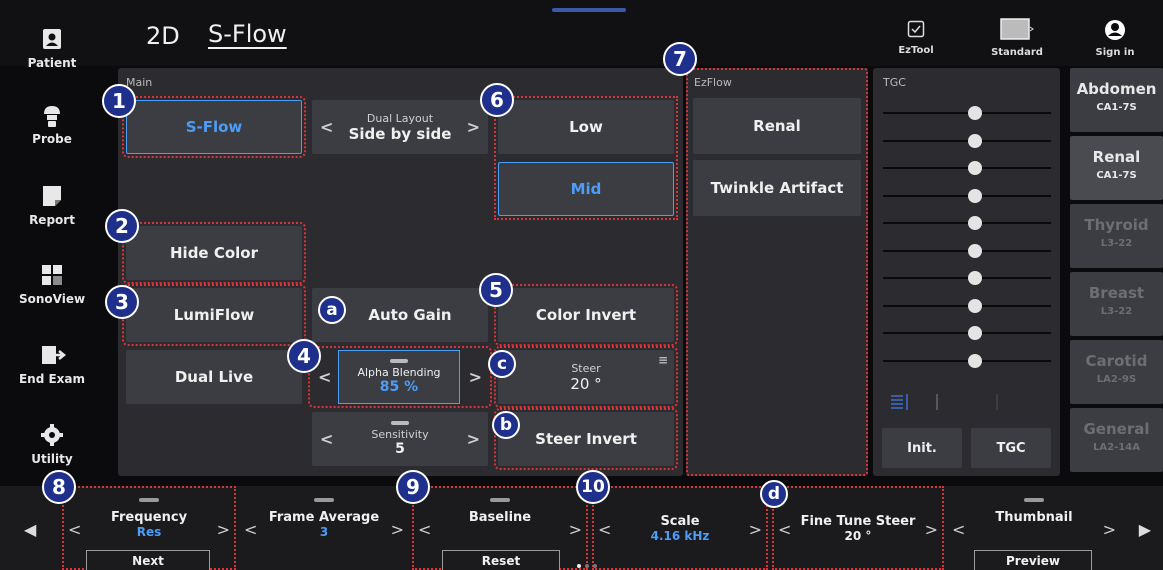  Describe the element at coordinates (1115, 31) in the screenshot. I see `user-icon` at that location.